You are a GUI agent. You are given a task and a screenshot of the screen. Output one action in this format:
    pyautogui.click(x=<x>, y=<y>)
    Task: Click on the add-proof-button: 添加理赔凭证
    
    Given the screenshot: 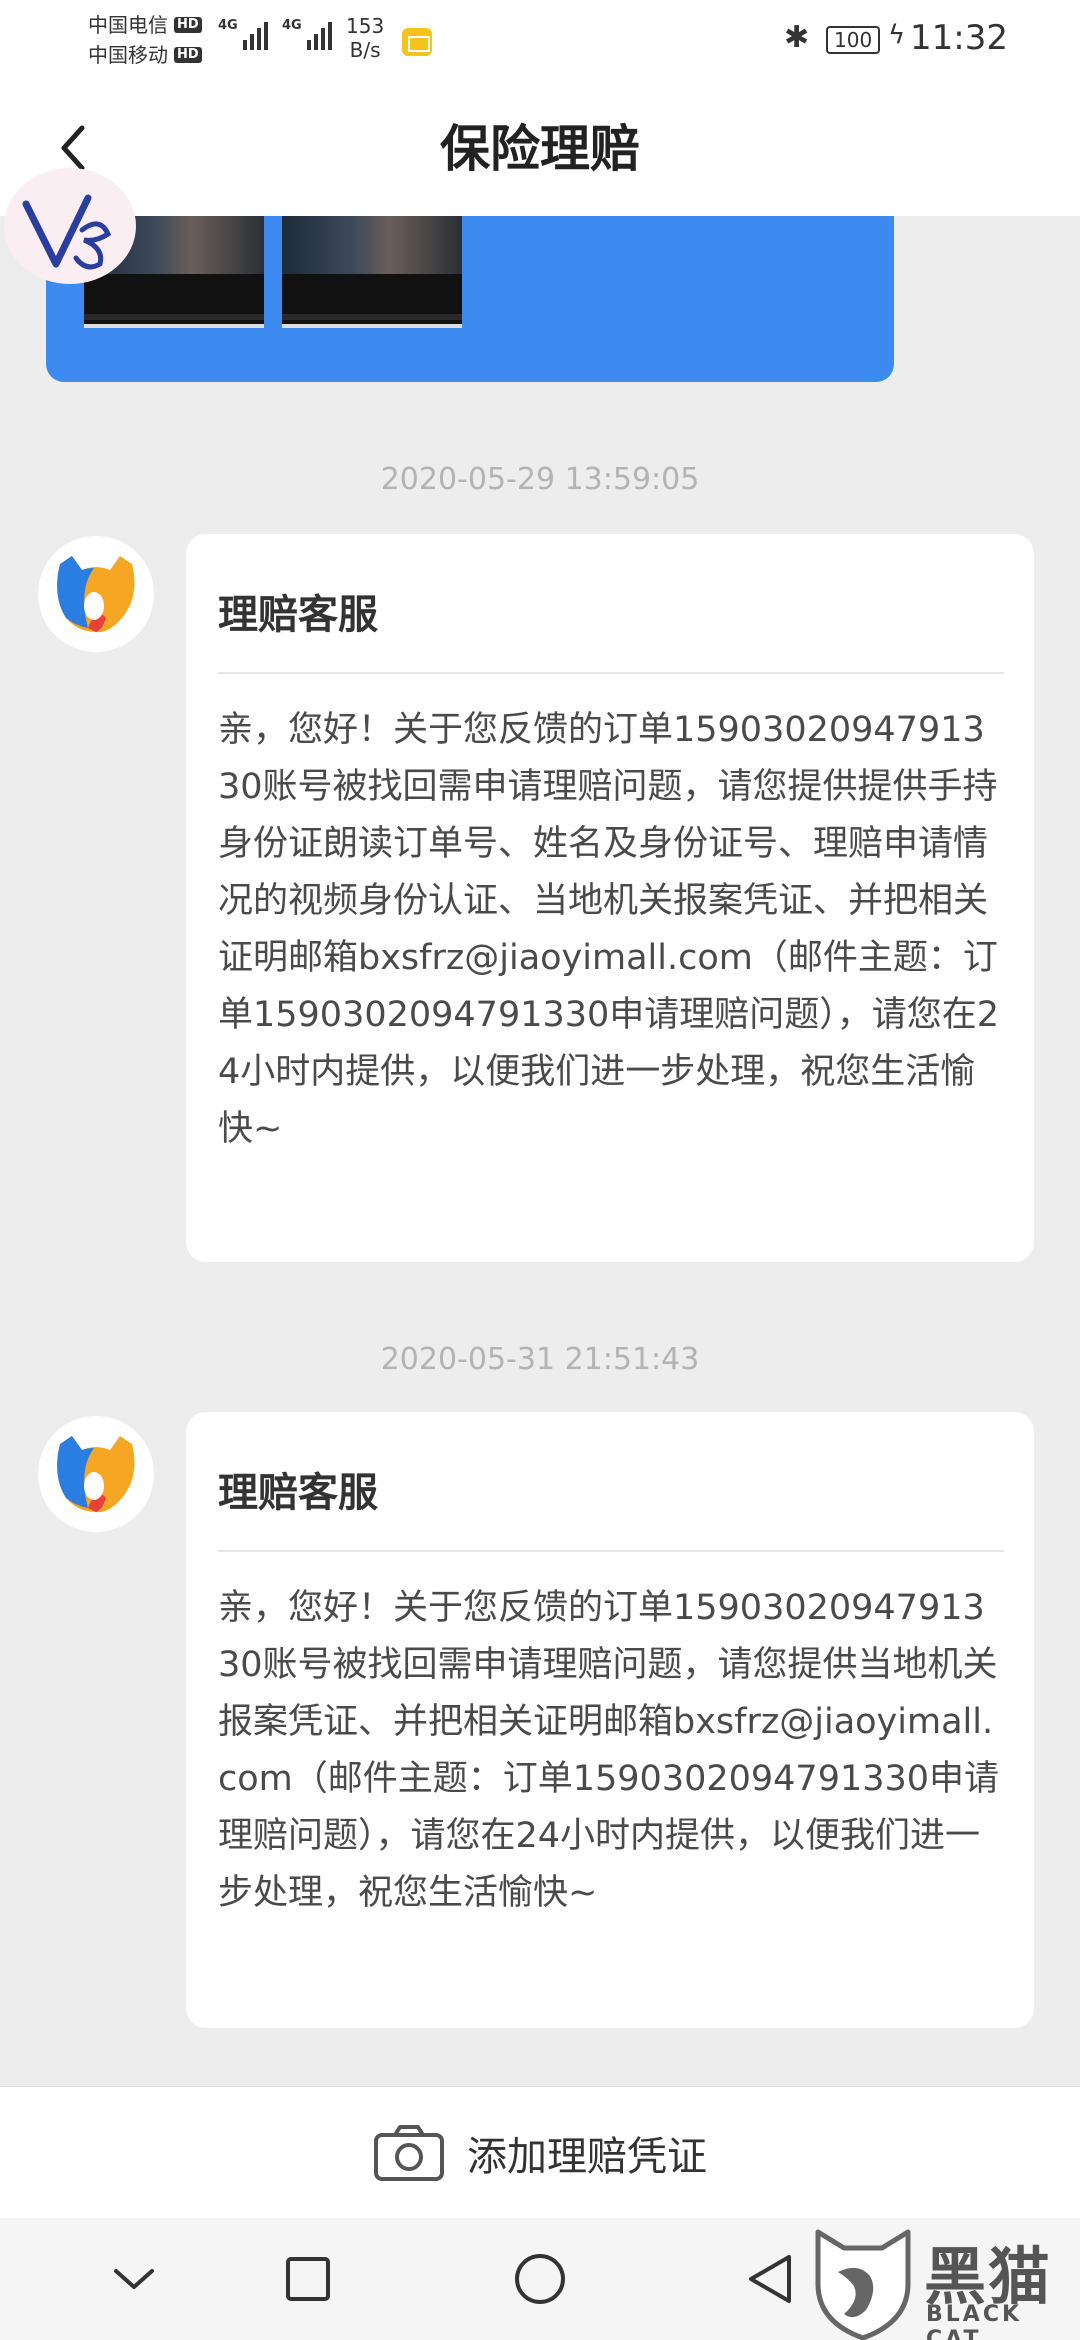 What is the action you would take?
    pyautogui.click(x=540, y=2153)
    